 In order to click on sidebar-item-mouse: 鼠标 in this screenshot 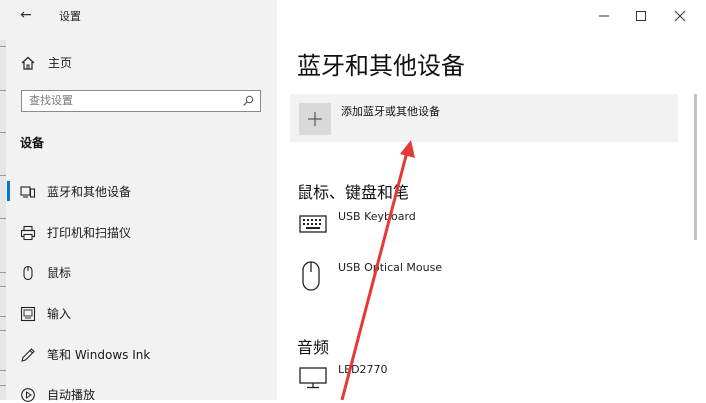, I will do `click(45, 272)`.